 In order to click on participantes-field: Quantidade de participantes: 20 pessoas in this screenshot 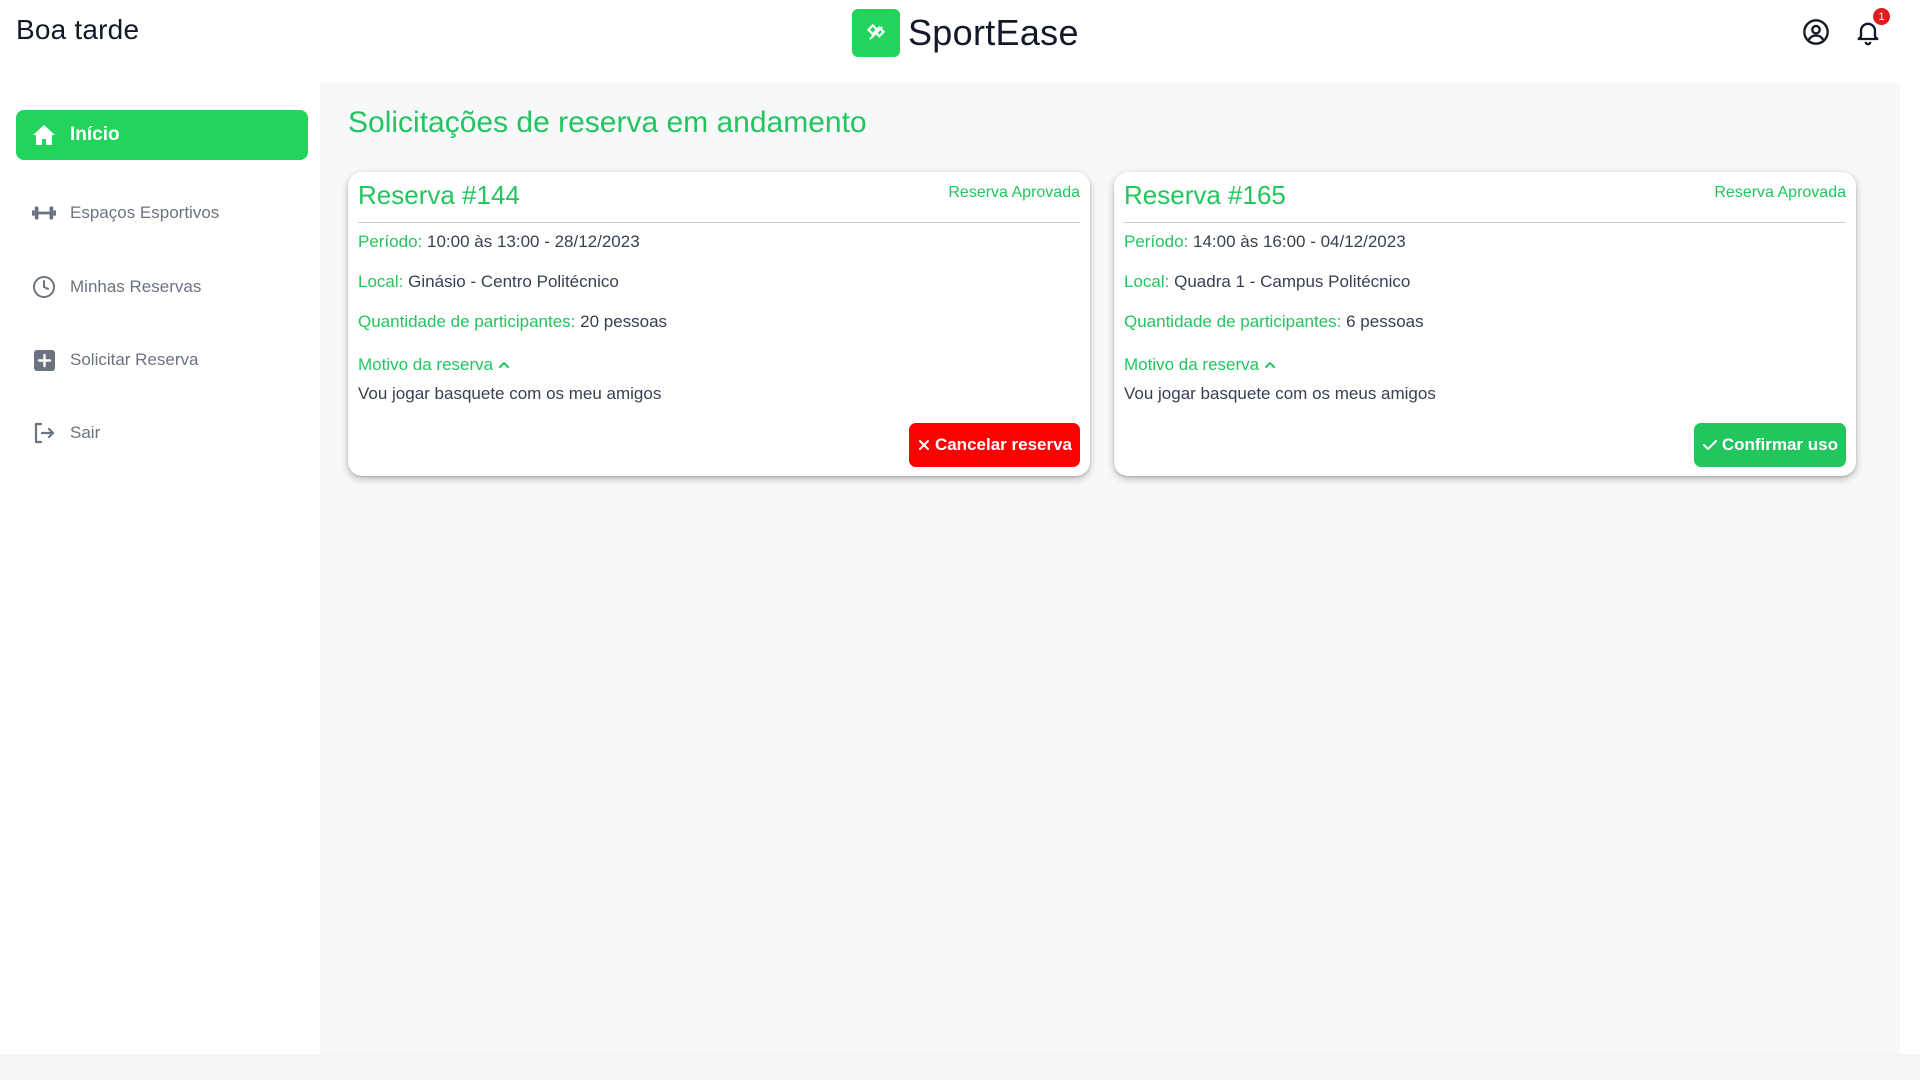, I will do `click(512, 322)`.